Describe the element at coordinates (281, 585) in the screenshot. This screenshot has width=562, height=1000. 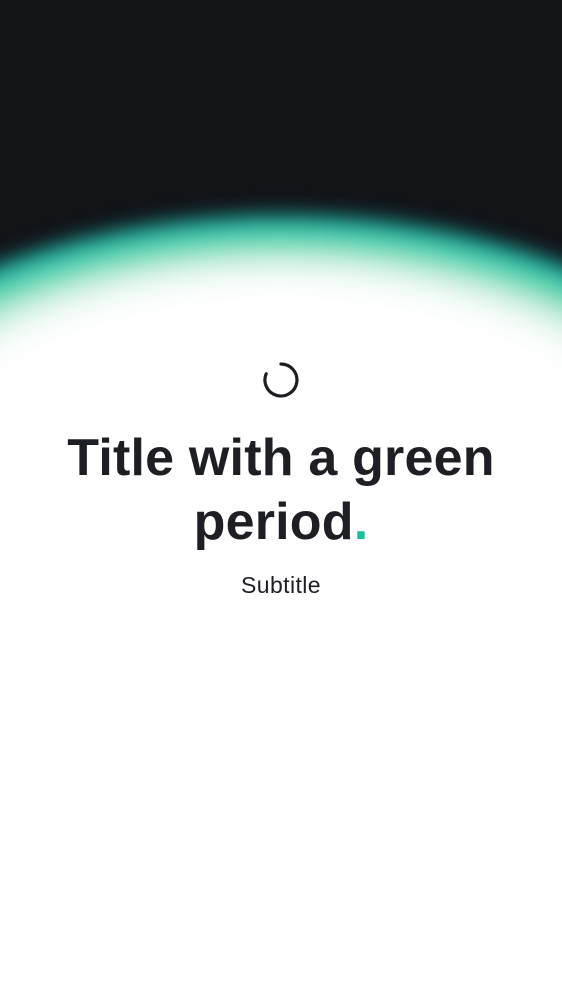
I see `page-subtitle: Subtitle` at that location.